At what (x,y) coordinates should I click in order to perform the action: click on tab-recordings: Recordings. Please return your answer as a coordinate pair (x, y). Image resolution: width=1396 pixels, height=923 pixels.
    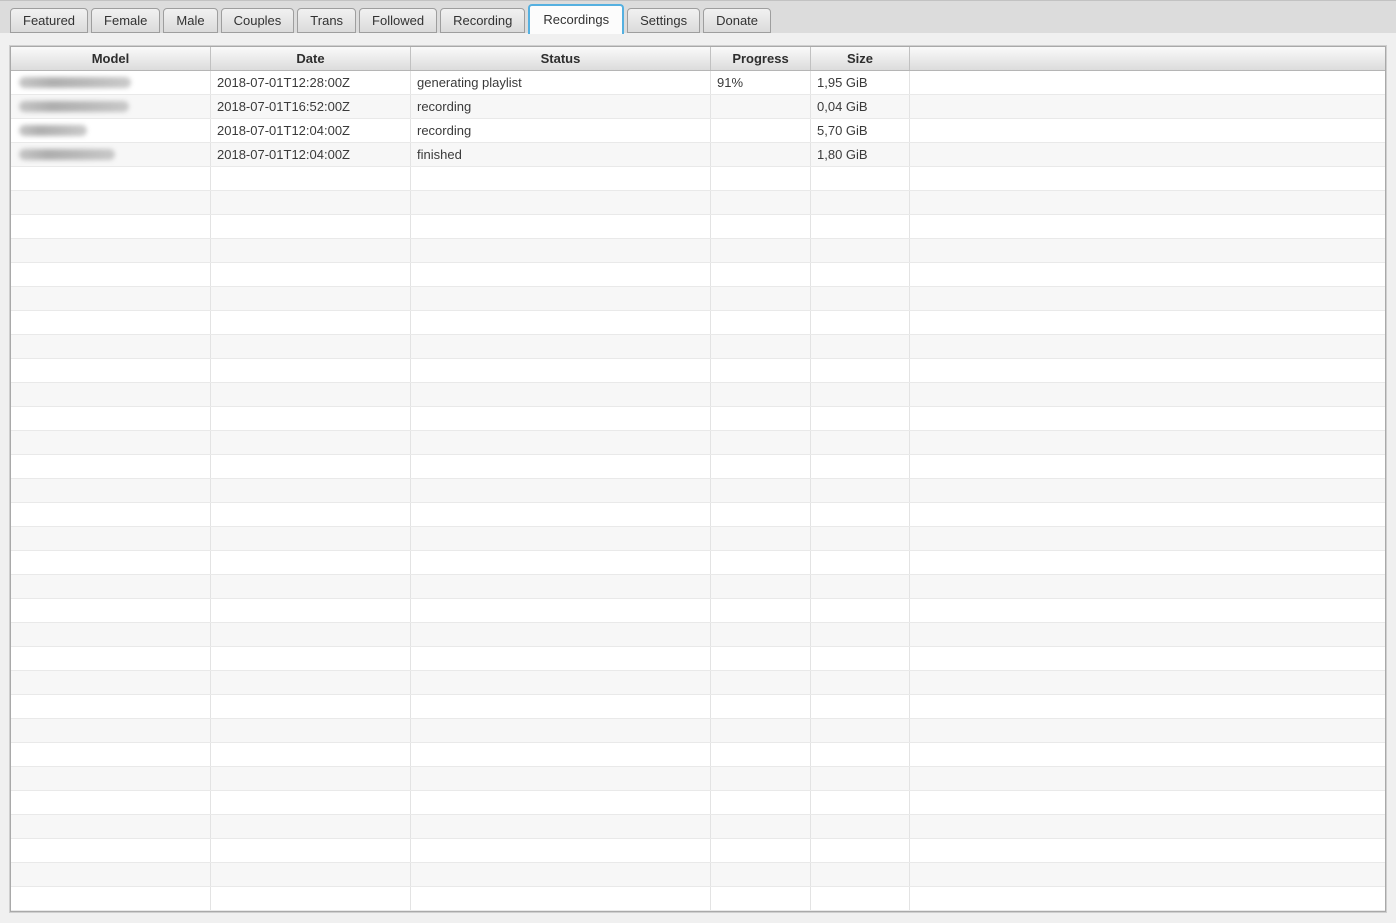
    Looking at the image, I should click on (576, 19).